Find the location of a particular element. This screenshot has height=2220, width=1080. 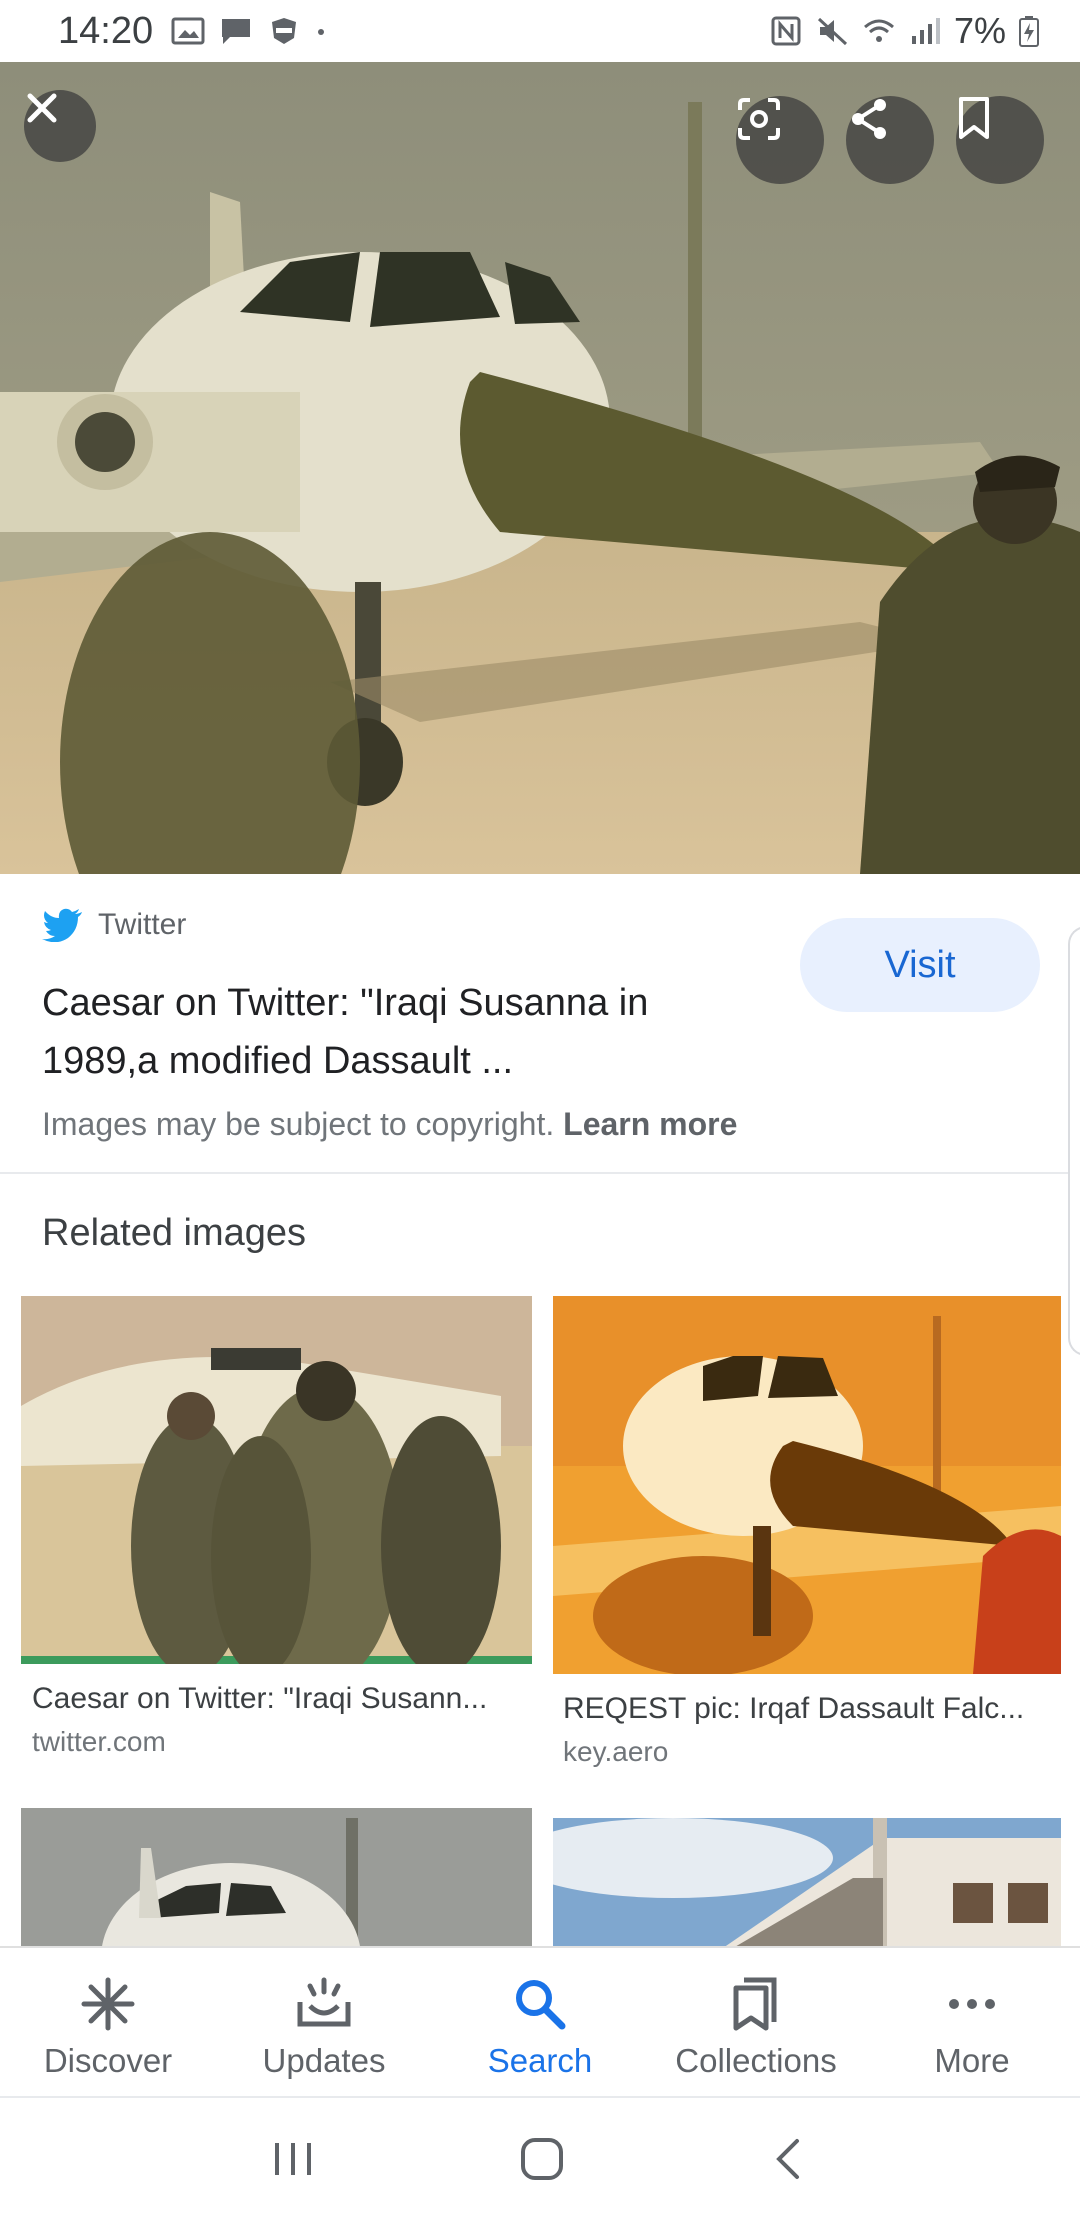

nav-more: More is located at coordinates (972, 2022).